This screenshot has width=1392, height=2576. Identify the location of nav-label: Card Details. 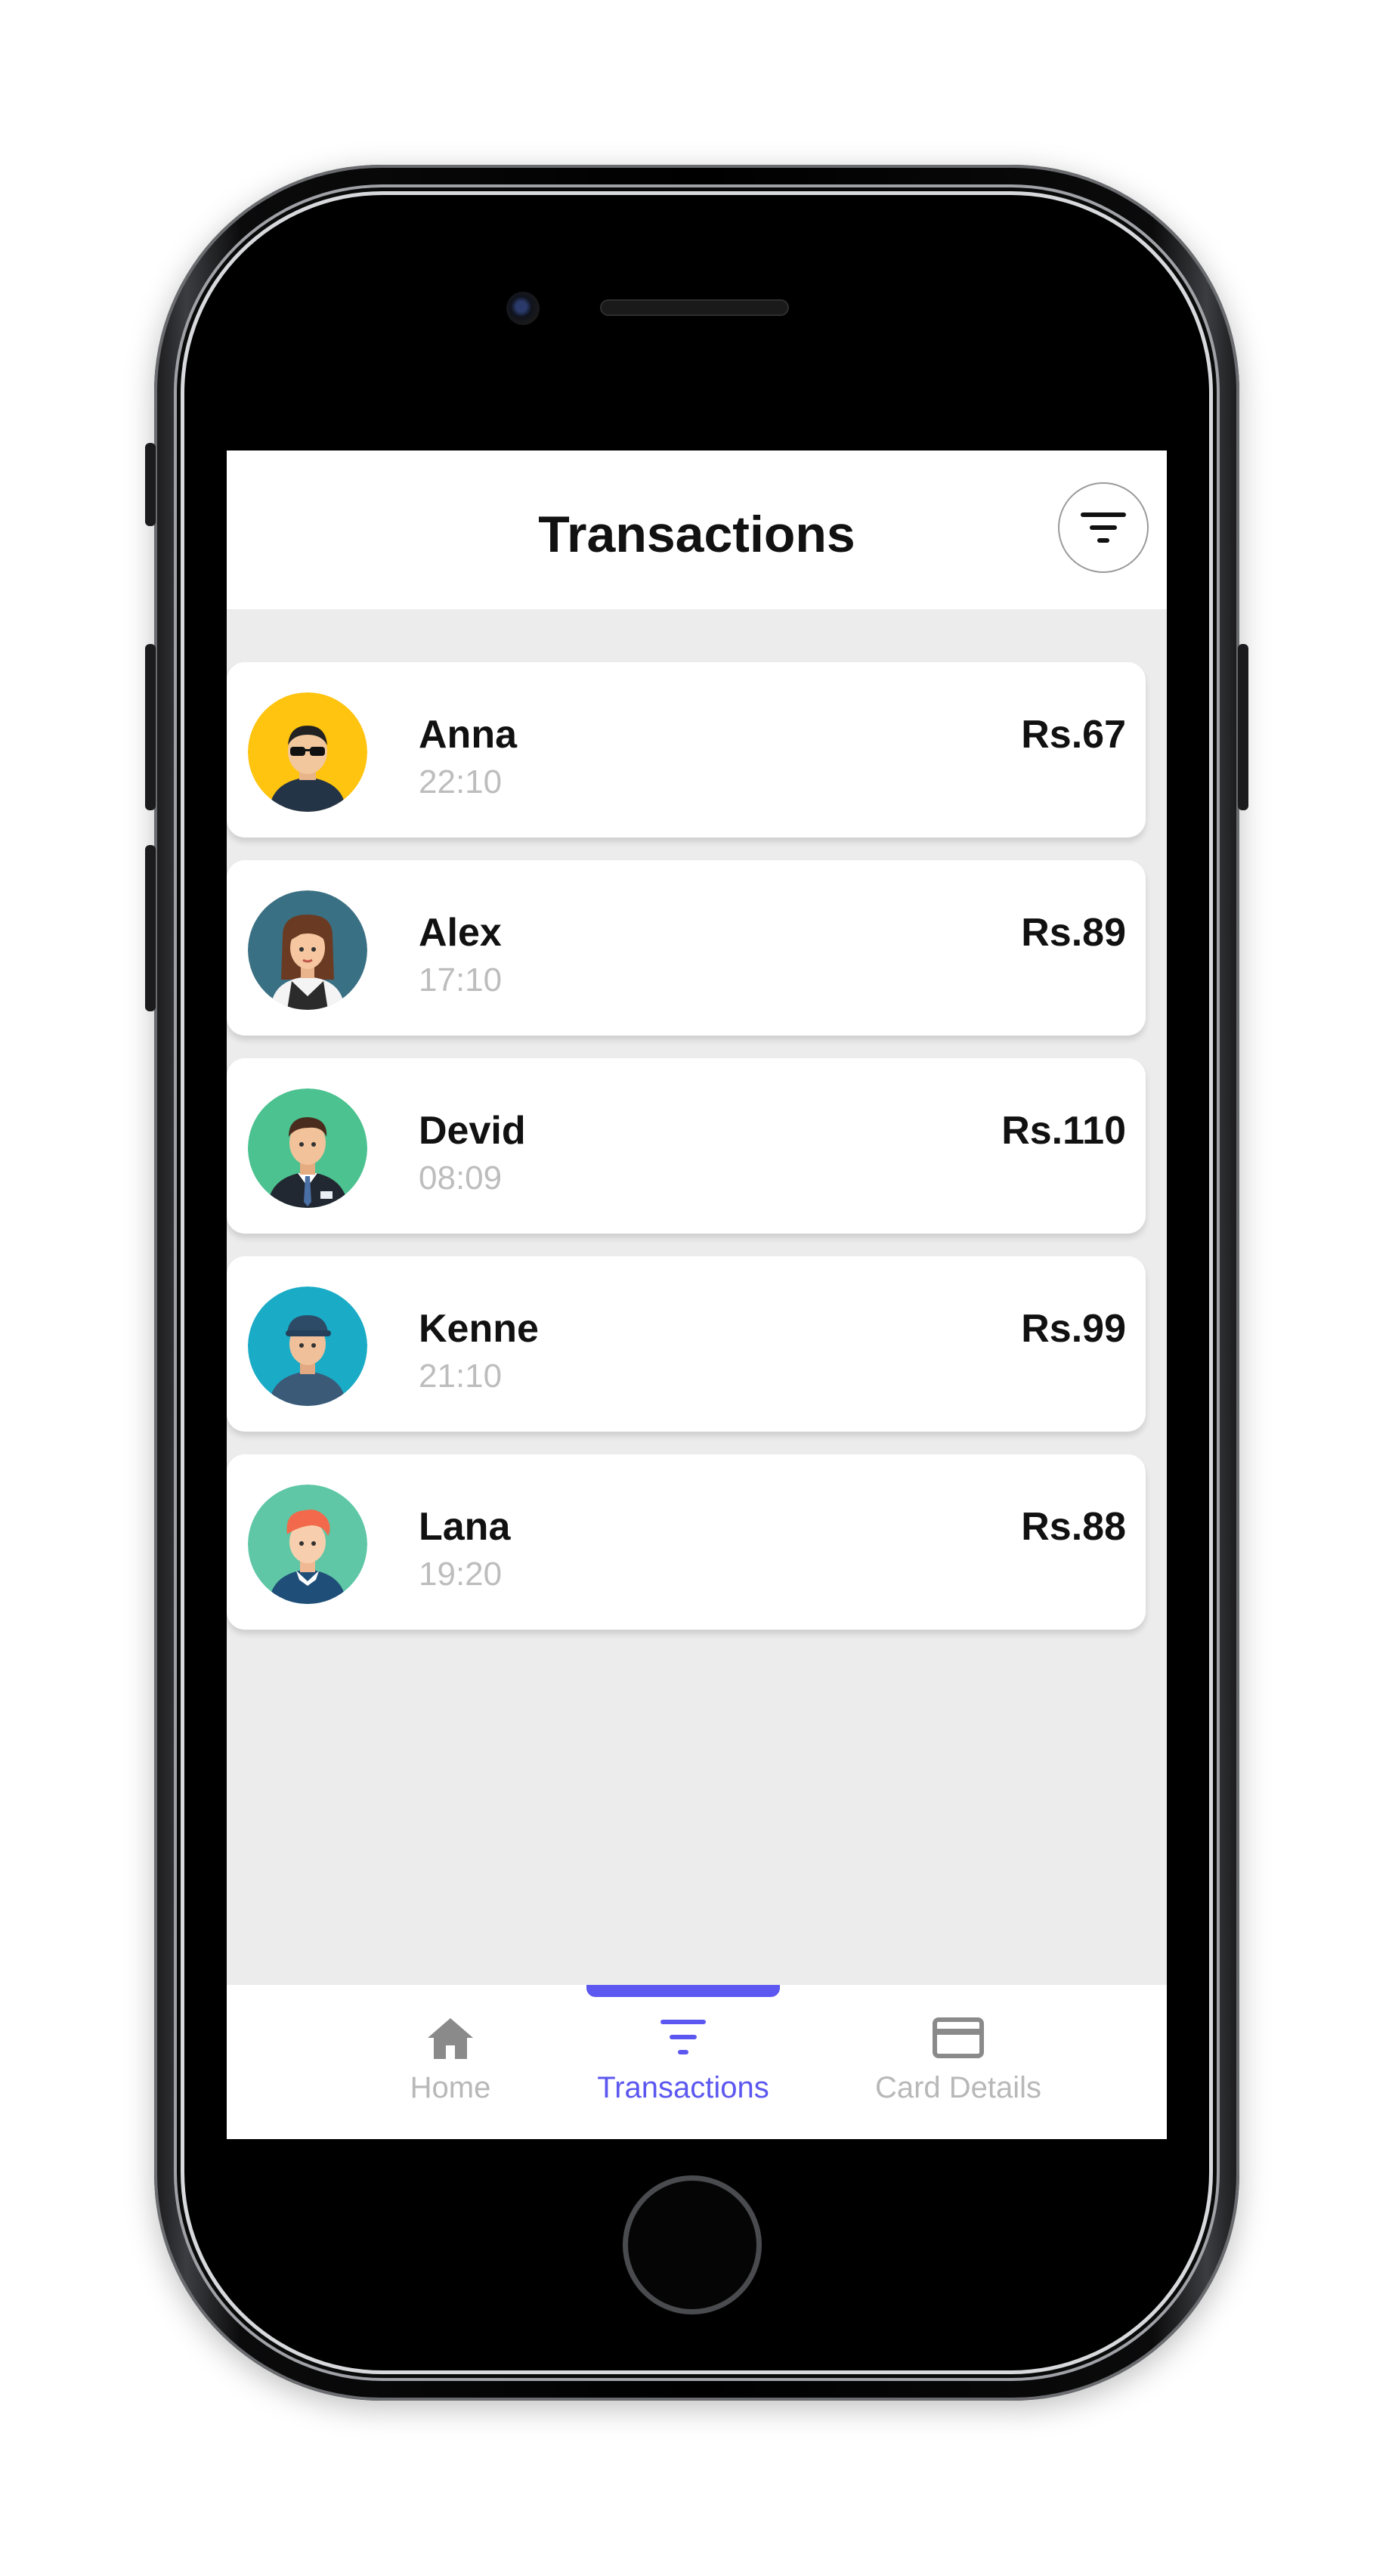
(958, 2087).